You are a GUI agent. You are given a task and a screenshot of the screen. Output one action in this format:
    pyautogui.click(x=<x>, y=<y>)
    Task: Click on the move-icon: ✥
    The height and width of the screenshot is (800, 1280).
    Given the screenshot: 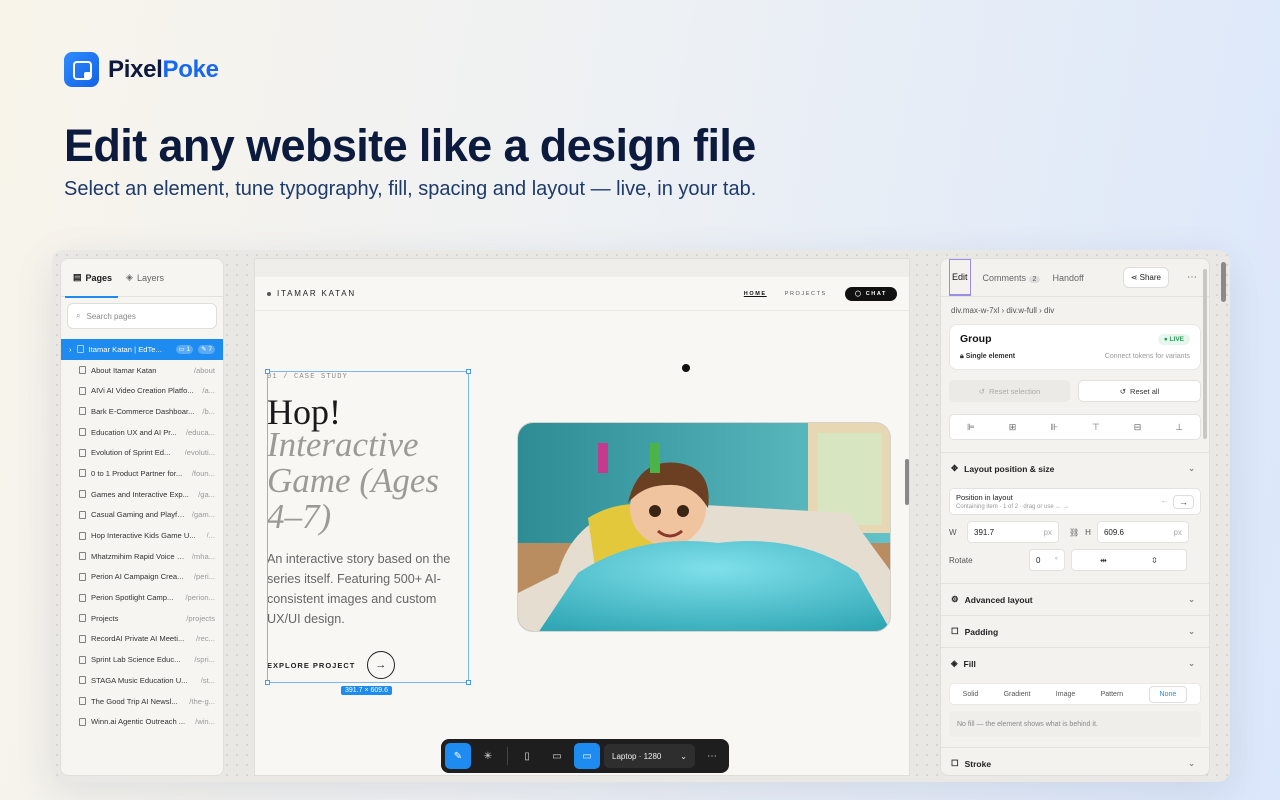 What is the action you would take?
    pyautogui.click(x=955, y=468)
    